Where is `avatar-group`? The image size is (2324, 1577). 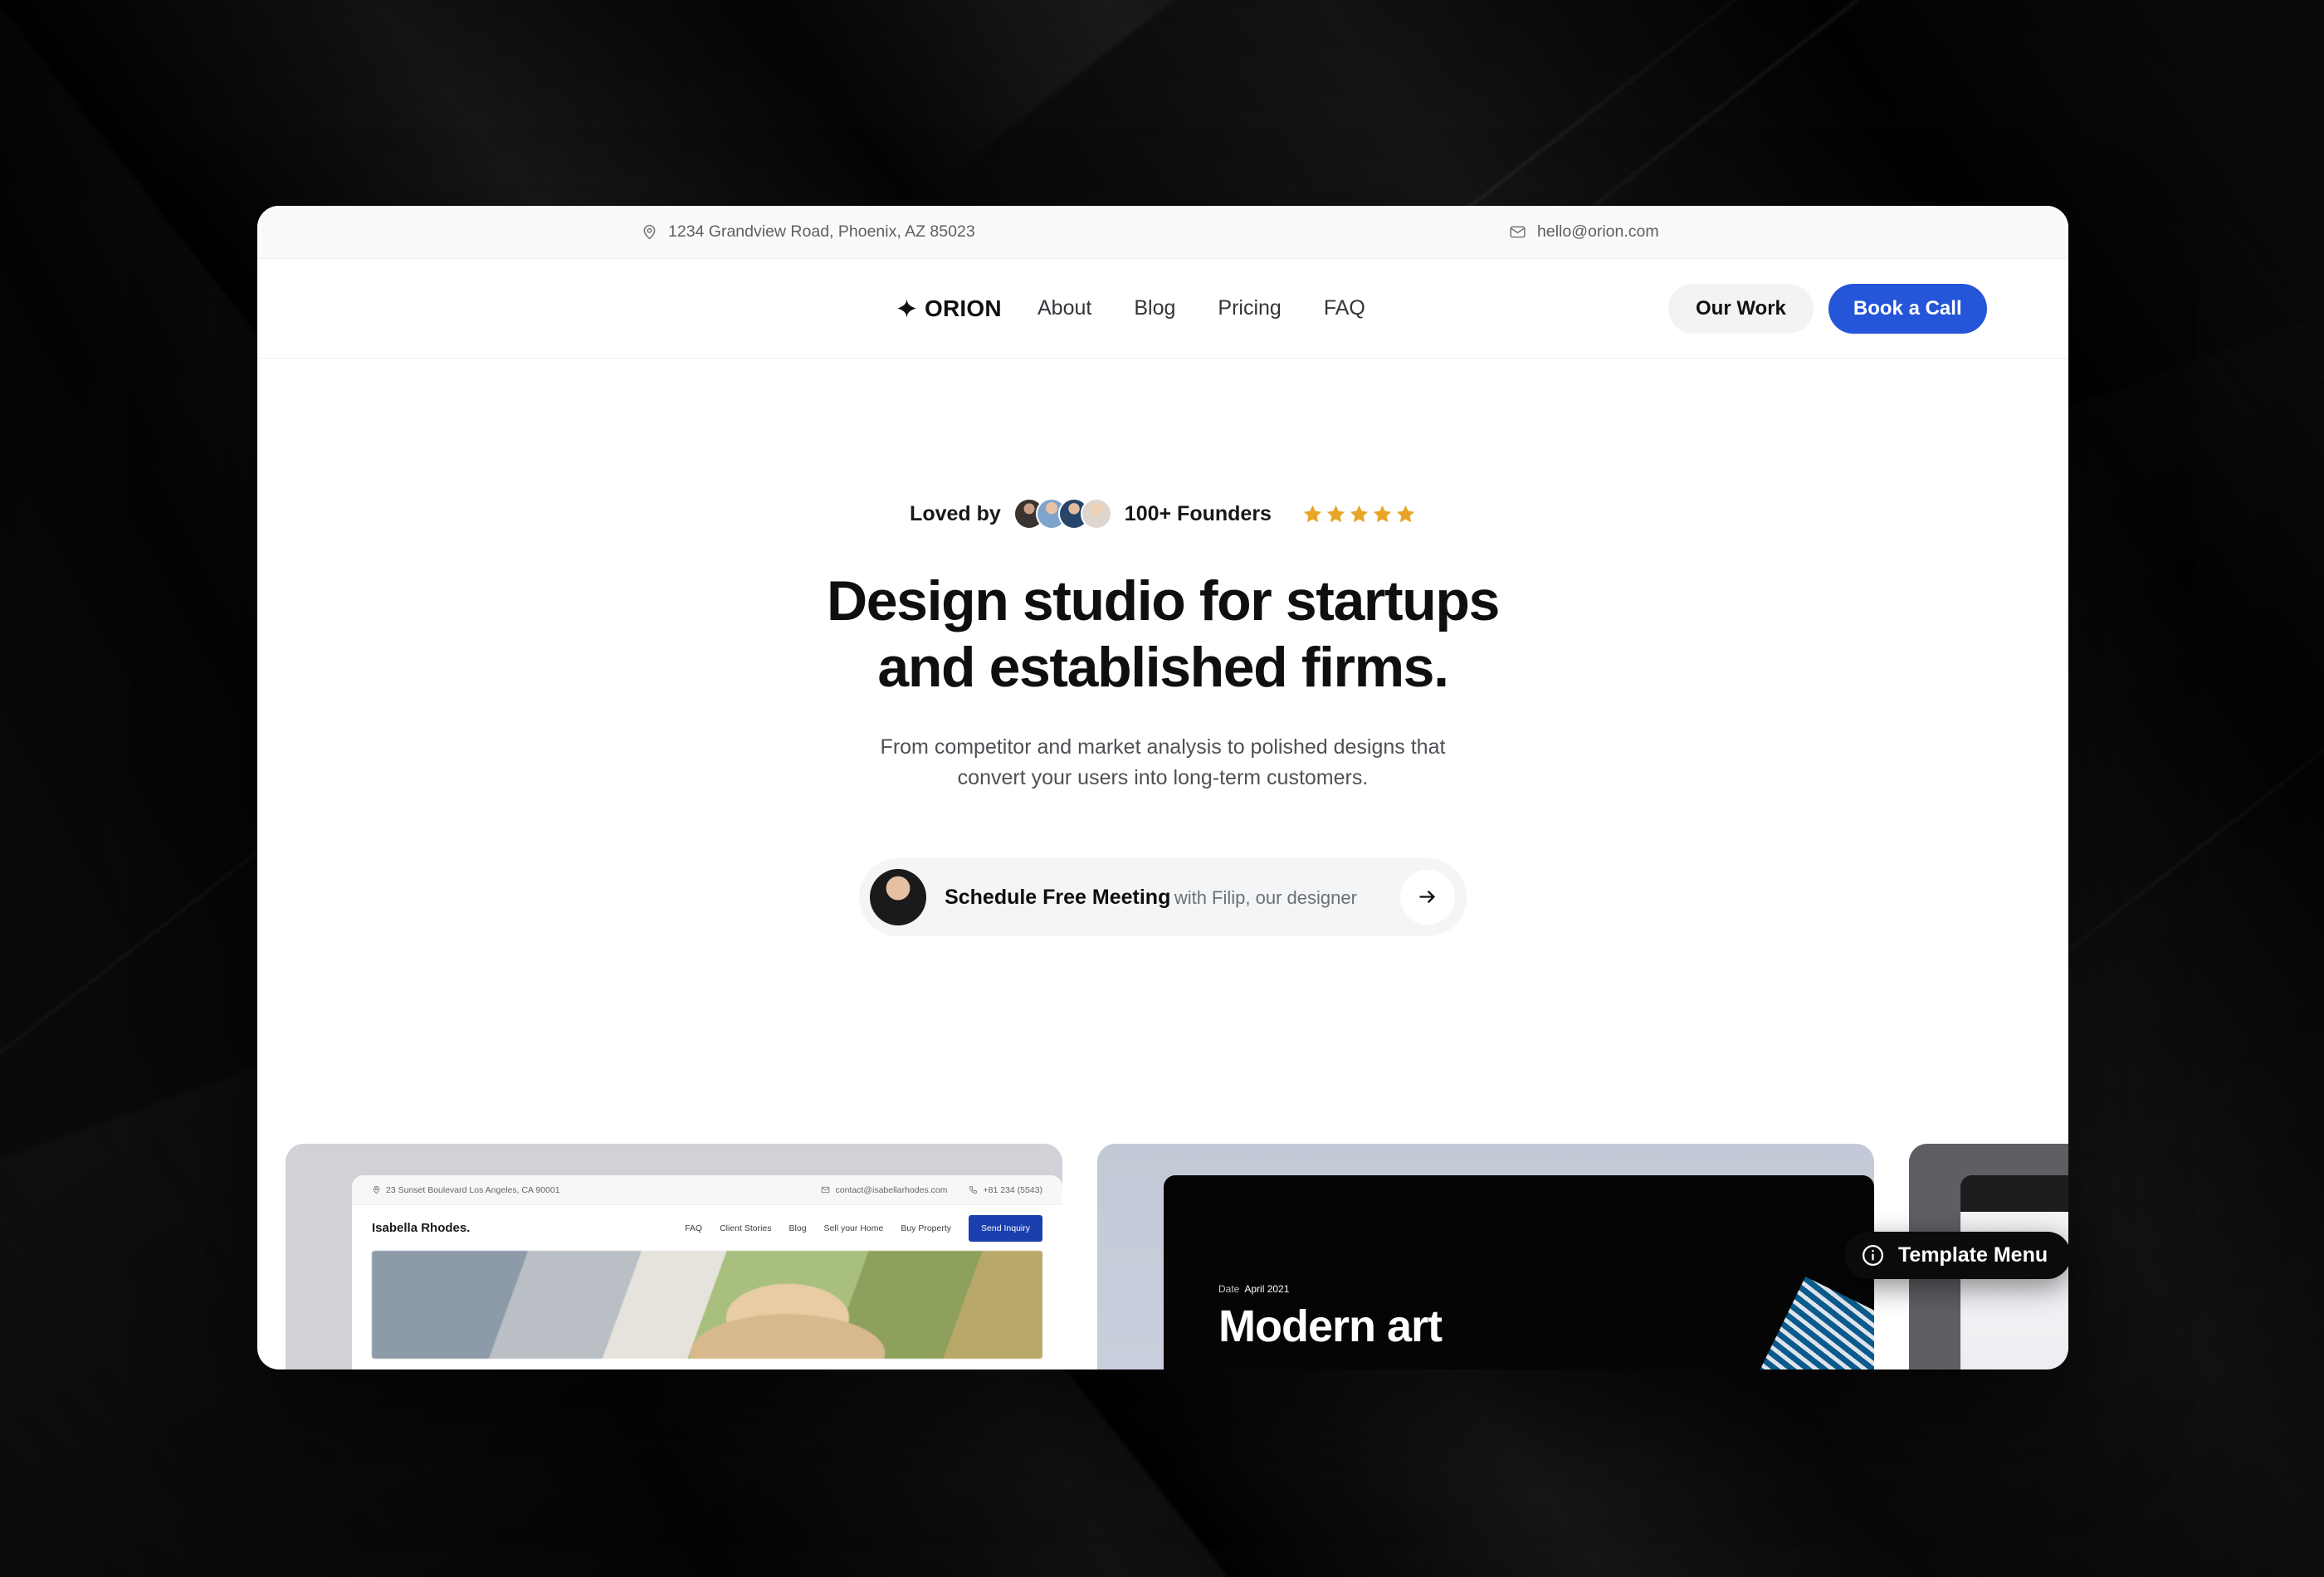 avatar-group is located at coordinates (1062, 514).